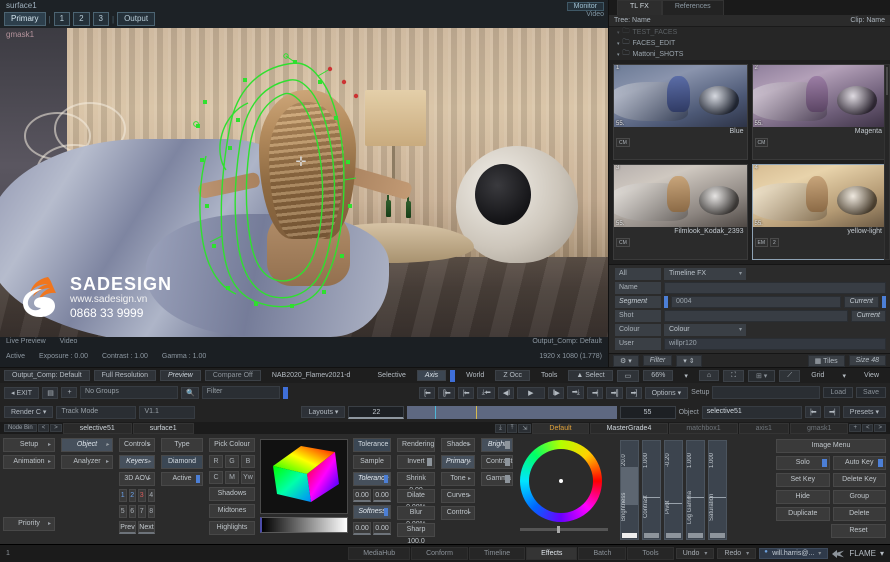  Describe the element at coordinates (812, 412) in the screenshot. I see `object-prev-button: |⬅` at that location.